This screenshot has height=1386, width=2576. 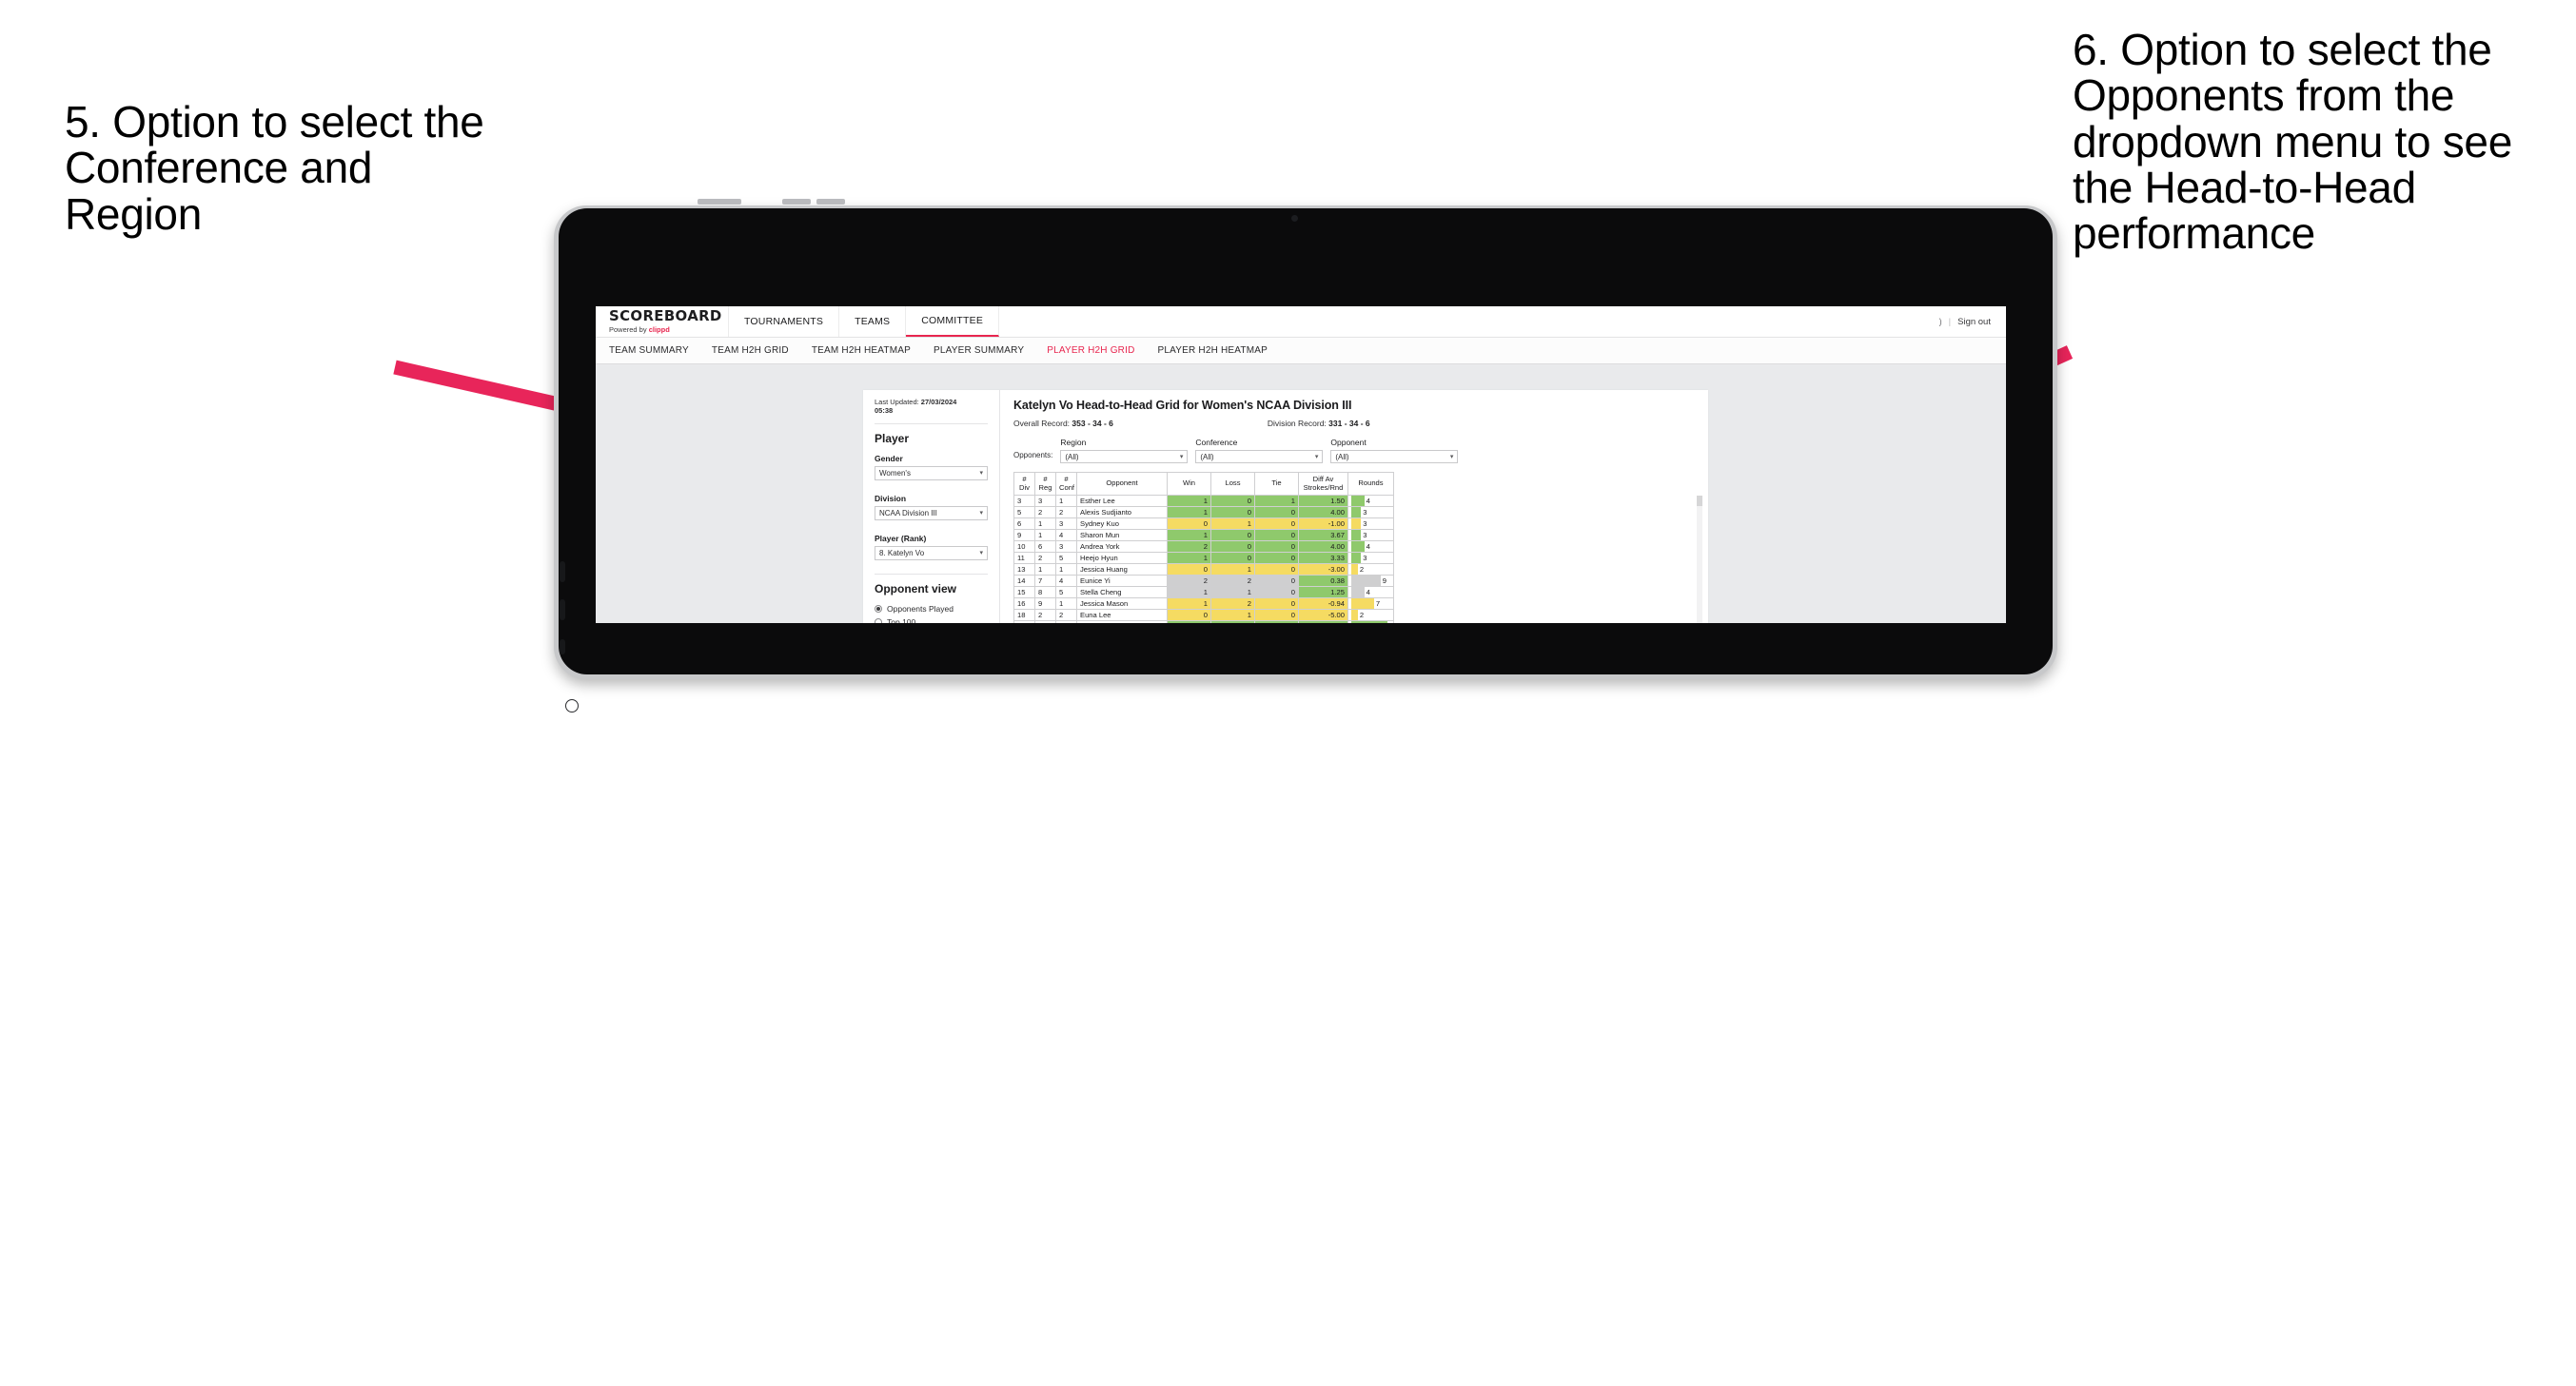 I want to click on cell-rounds: 11, so click(x=1370, y=622).